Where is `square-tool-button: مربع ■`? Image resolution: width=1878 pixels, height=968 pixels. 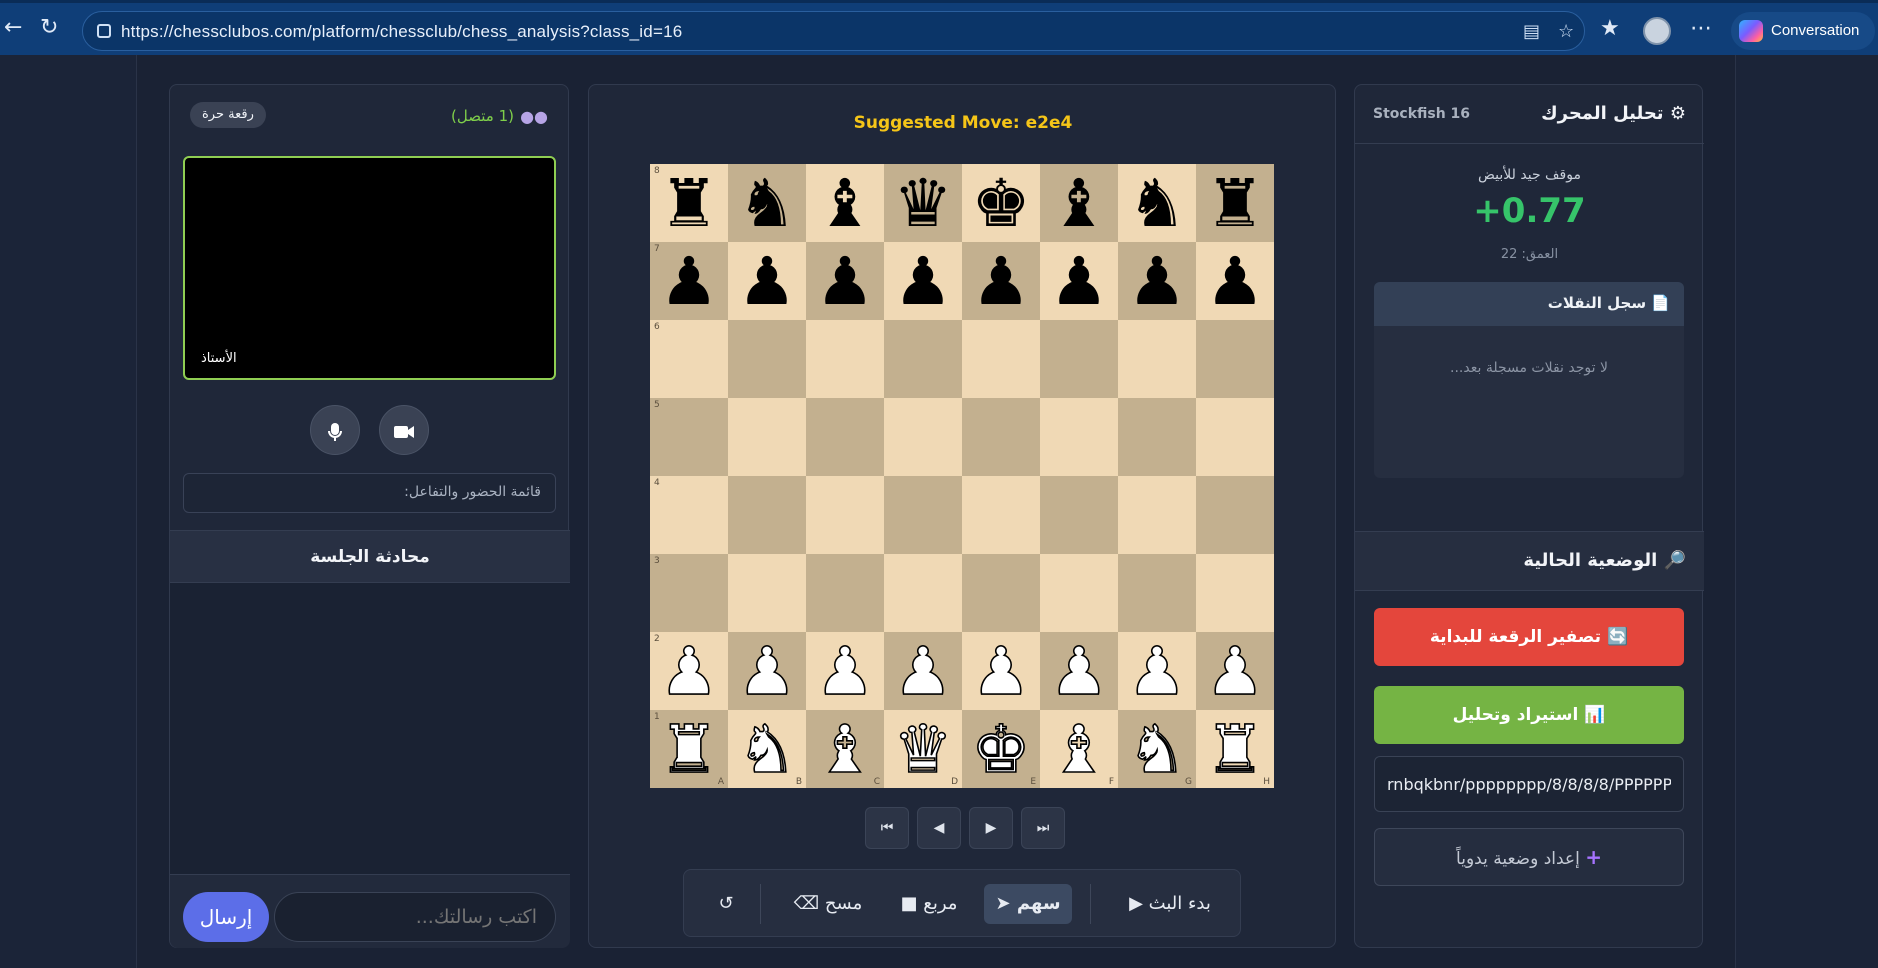
square-tool-button: مربع ■ is located at coordinates (929, 904).